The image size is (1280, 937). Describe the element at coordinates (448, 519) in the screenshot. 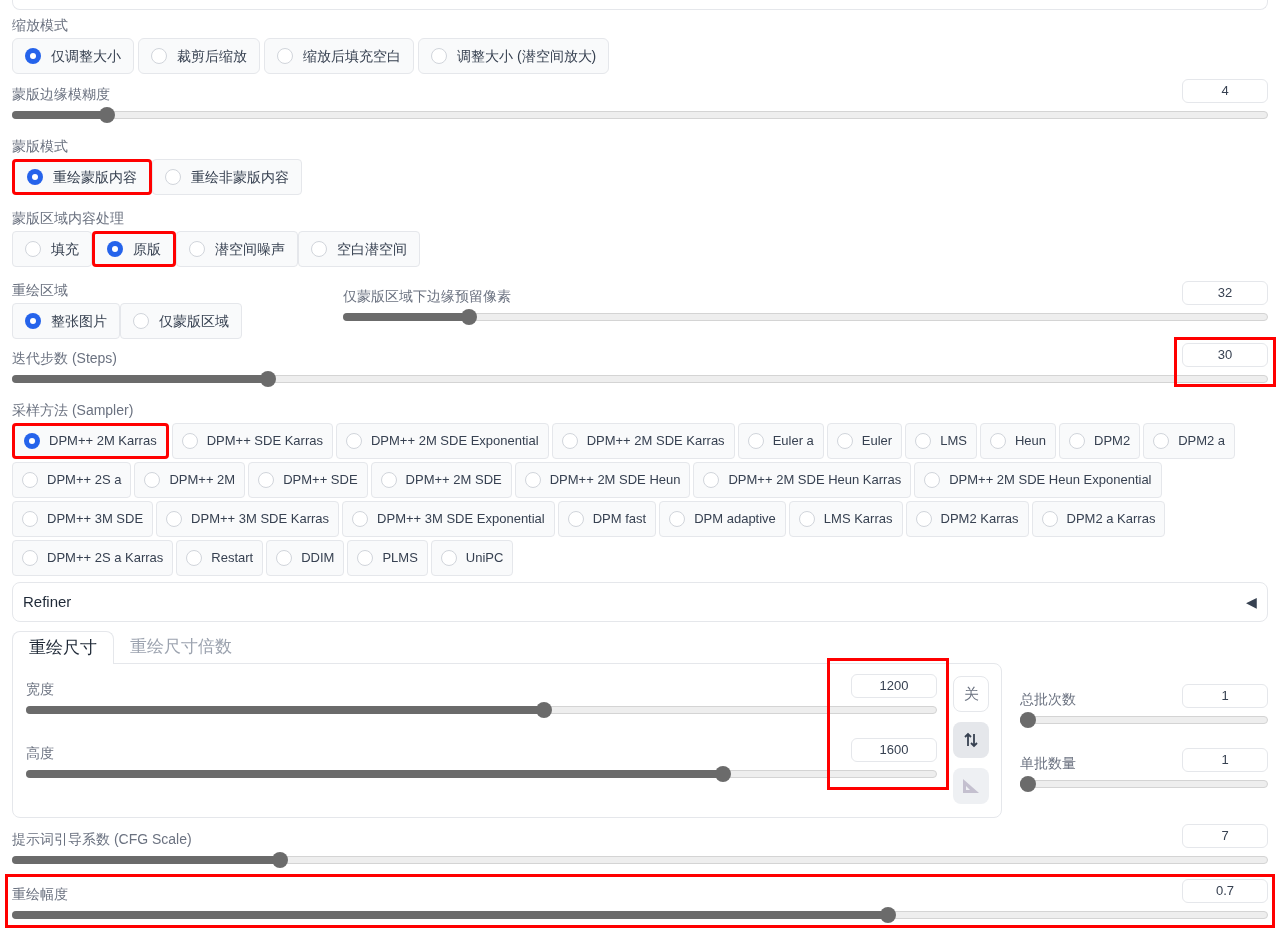

I see `radio-option: DPM++ 3M SDE Exponential` at that location.